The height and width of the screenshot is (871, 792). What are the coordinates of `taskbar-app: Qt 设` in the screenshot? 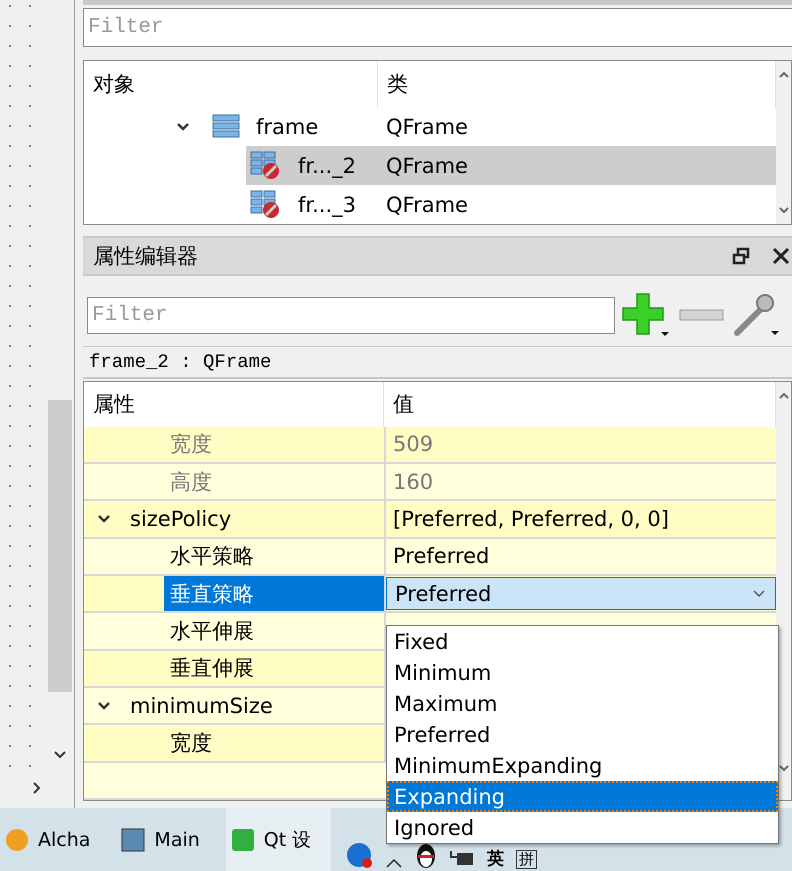 It's located at (279, 839).